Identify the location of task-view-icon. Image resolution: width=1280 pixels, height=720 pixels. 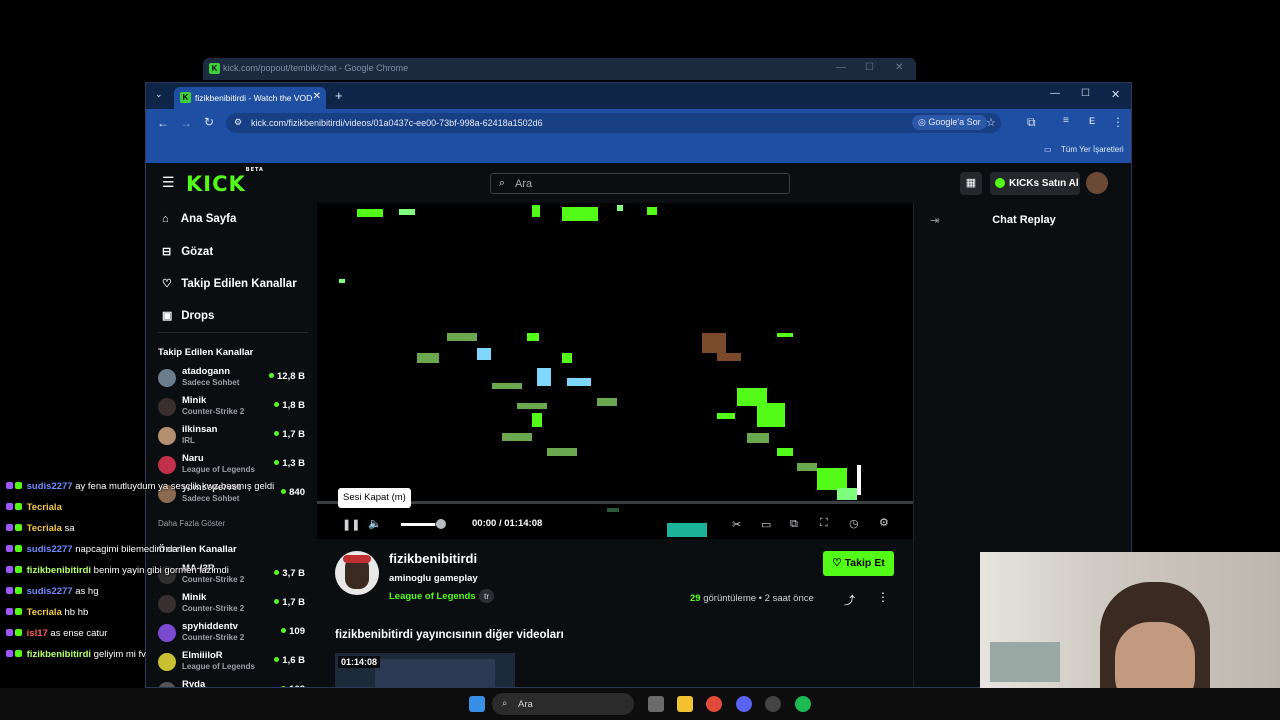
(656, 704).